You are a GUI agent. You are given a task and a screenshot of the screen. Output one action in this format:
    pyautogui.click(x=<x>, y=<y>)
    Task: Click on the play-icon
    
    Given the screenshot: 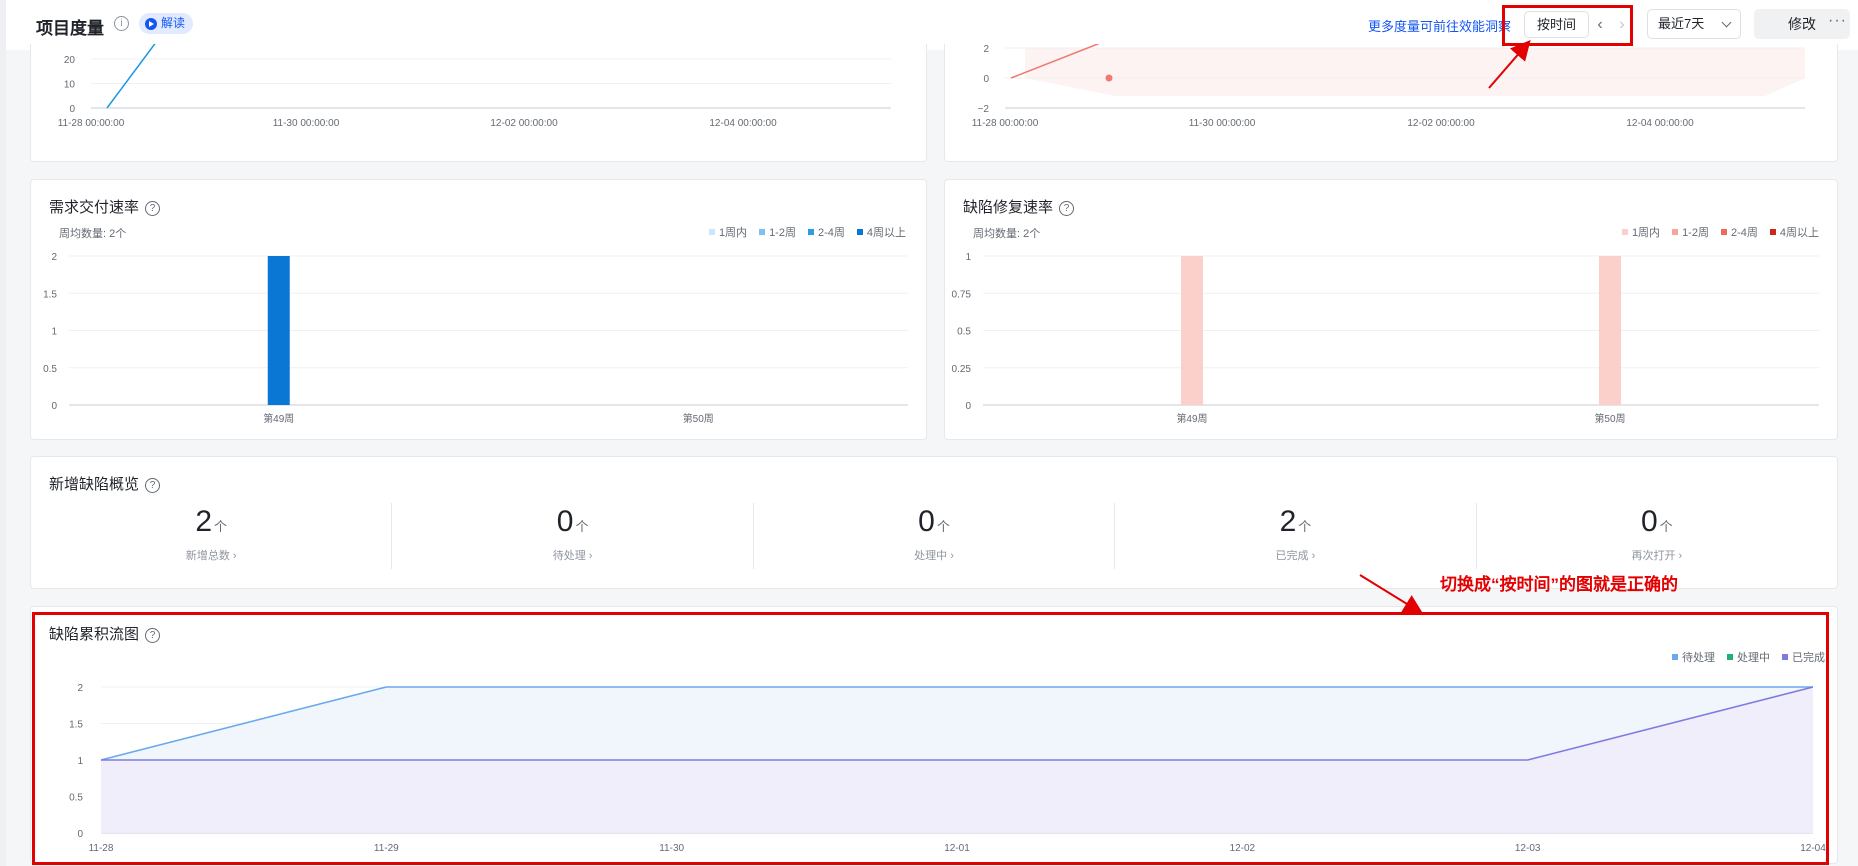 What is the action you would take?
    pyautogui.click(x=151, y=23)
    